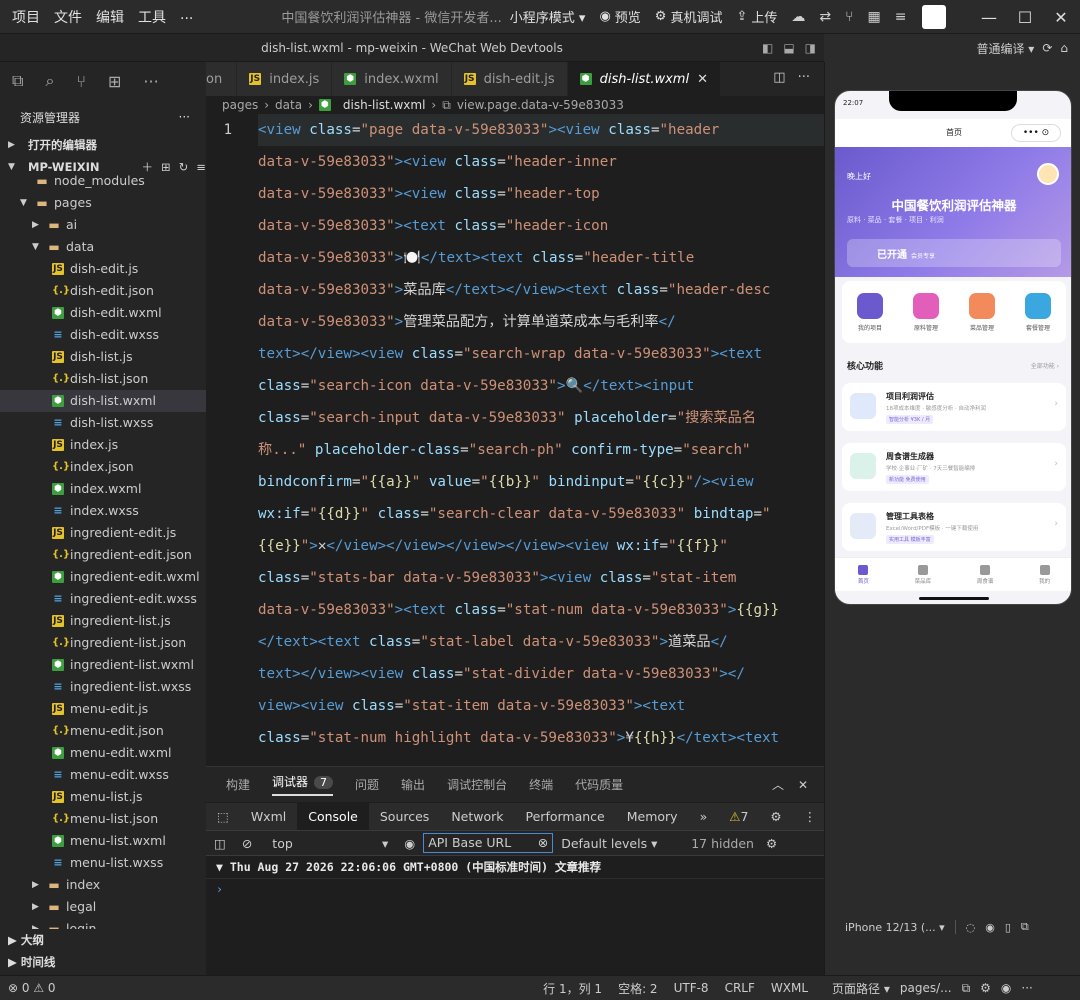 This screenshot has width=1080, height=1000. What do you see at coordinates (103, 467) in the screenshot?
I see `tree-file: {.} index.json` at bounding box center [103, 467].